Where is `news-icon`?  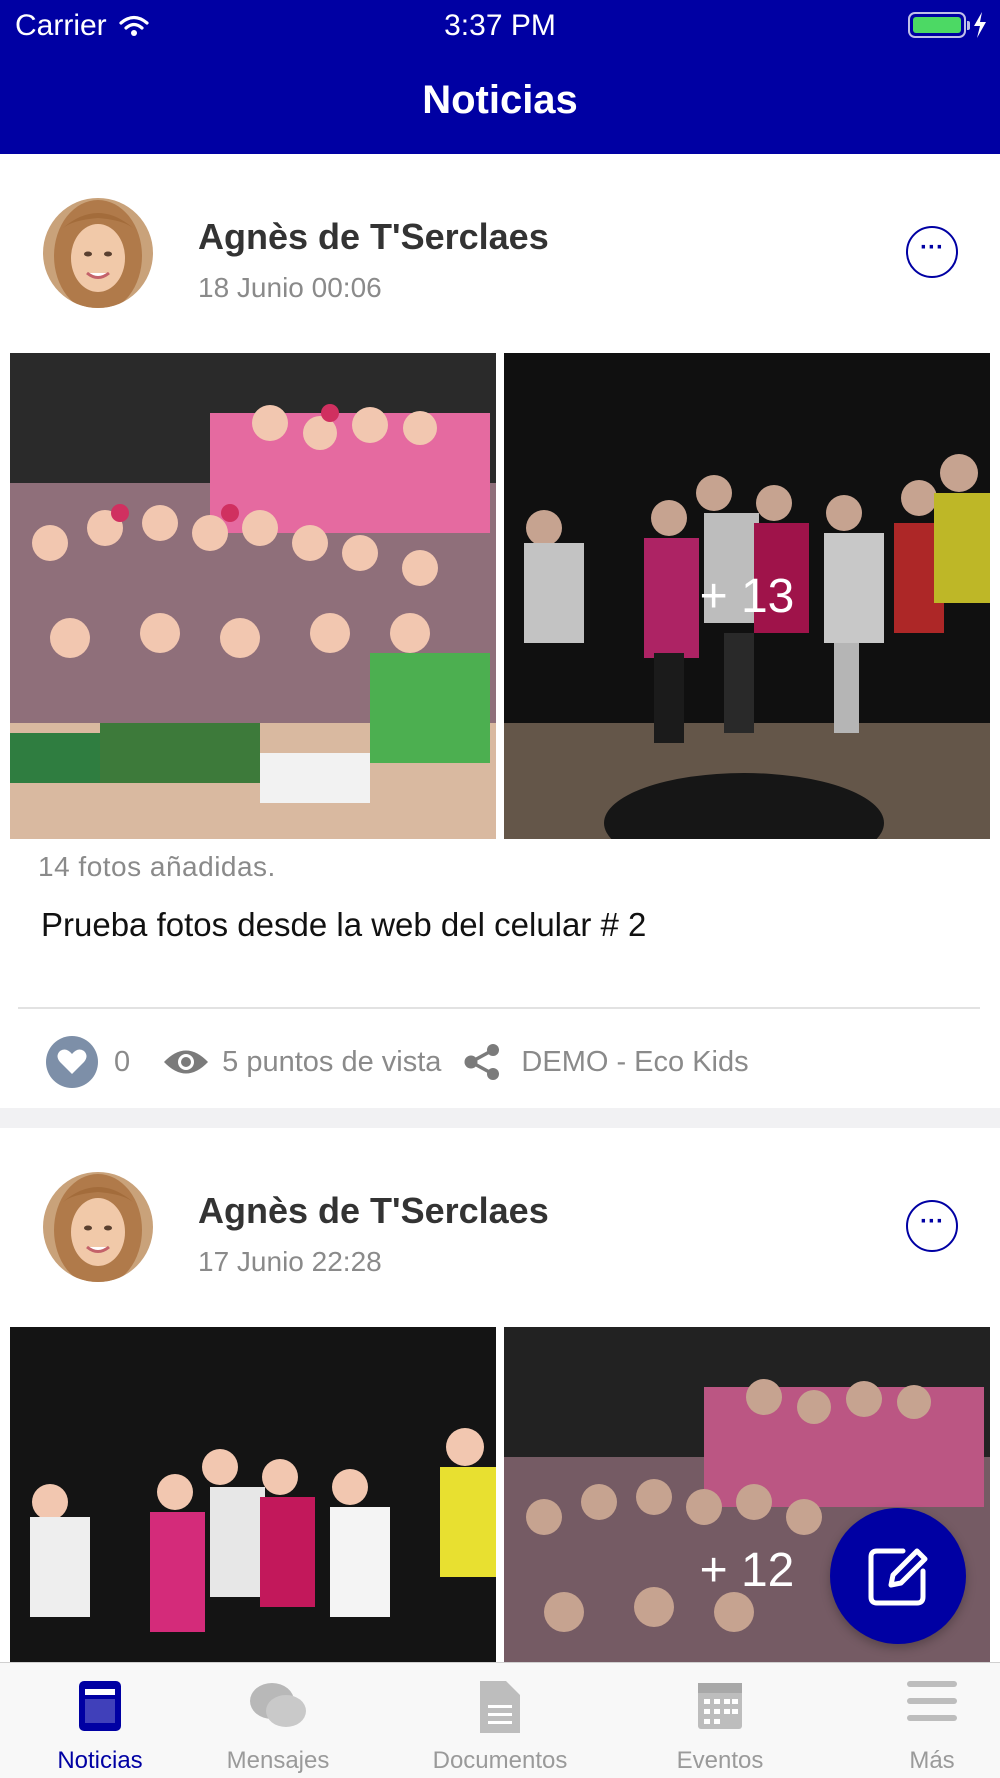
news-icon is located at coordinates (100, 1706).